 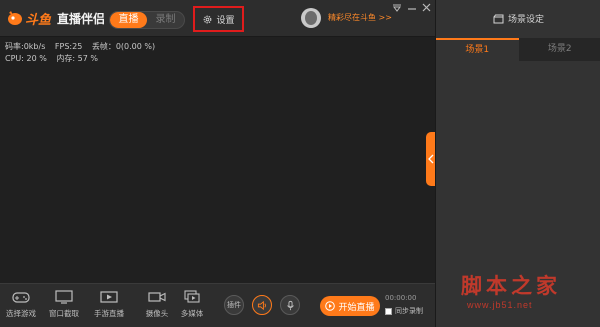 I want to click on app-name: 直播伴侣, so click(x=81, y=18).